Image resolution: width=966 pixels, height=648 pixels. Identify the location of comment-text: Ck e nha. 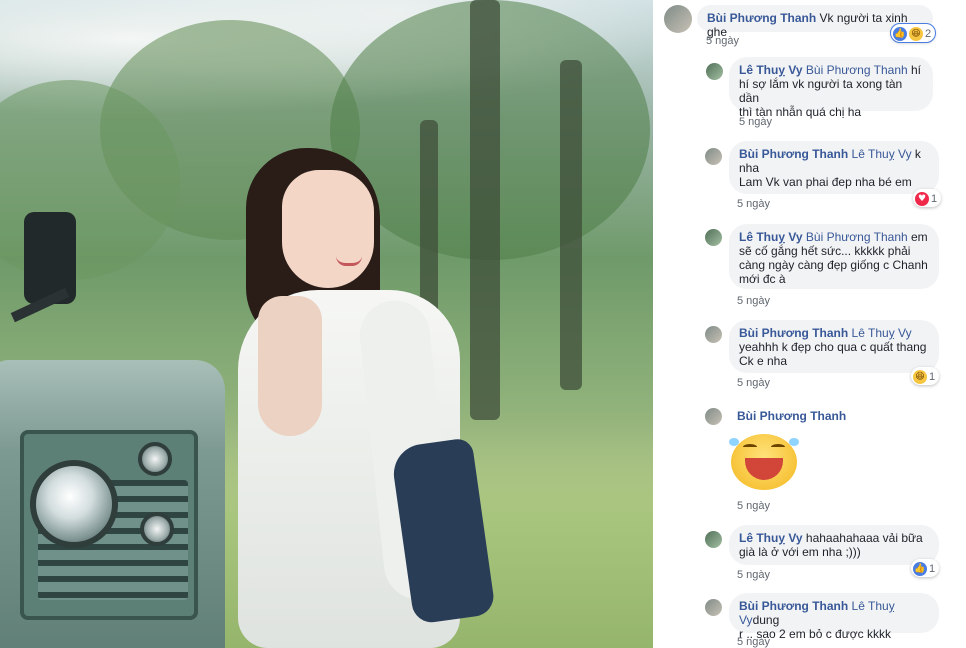
(763, 361).